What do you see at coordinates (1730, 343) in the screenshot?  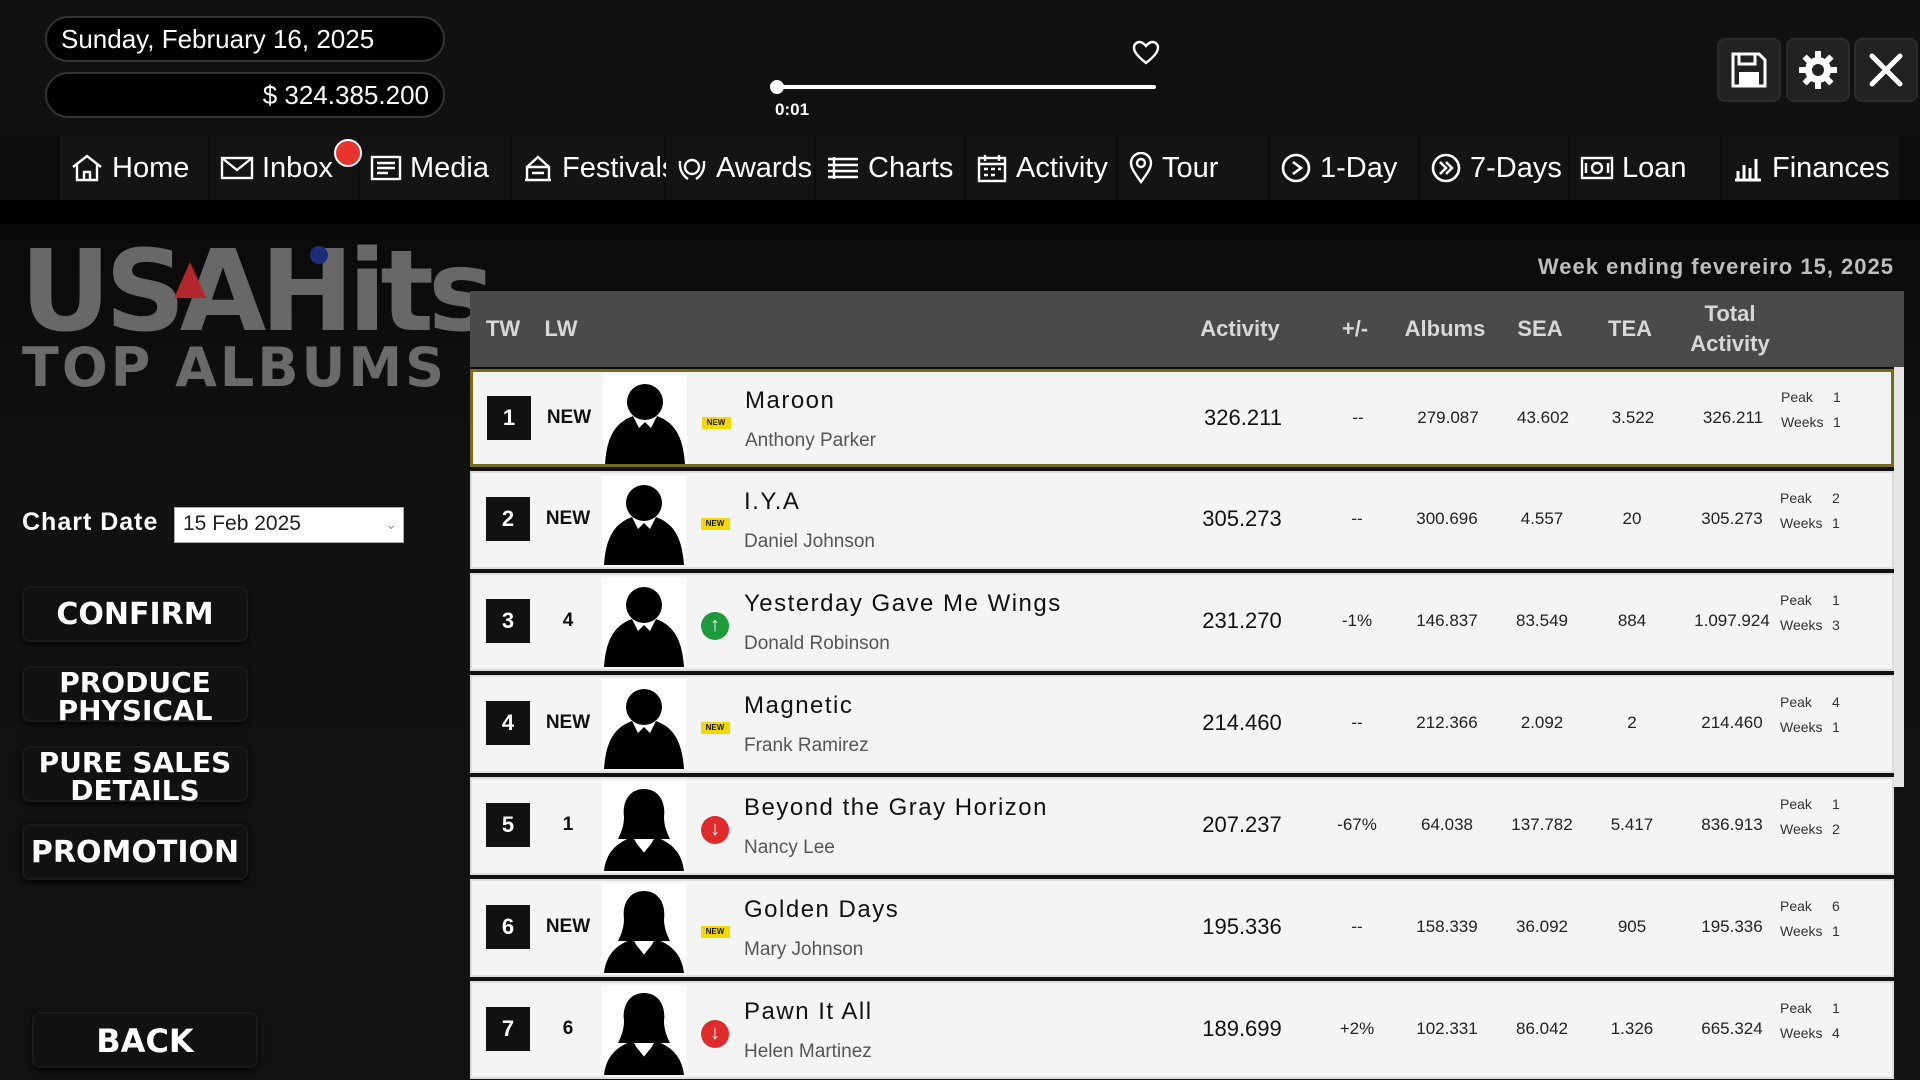 I see `header-total-line2: Activity` at bounding box center [1730, 343].